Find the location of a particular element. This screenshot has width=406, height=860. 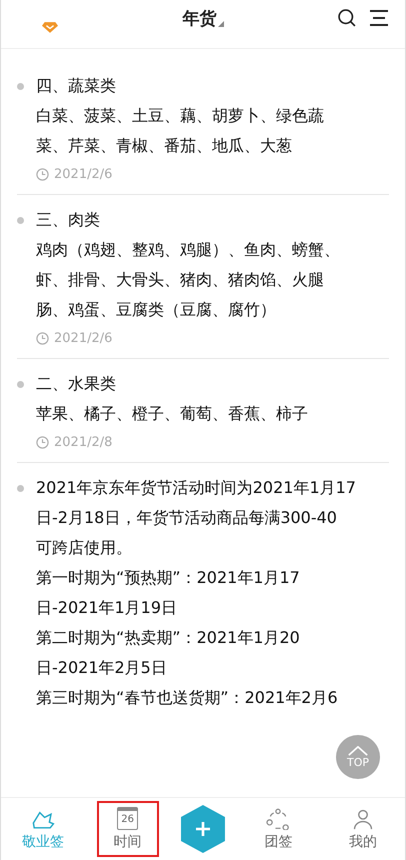

note-text-line: 第二时期为“热卖期”：2021年1月20 is located at coordinates (168, 638).